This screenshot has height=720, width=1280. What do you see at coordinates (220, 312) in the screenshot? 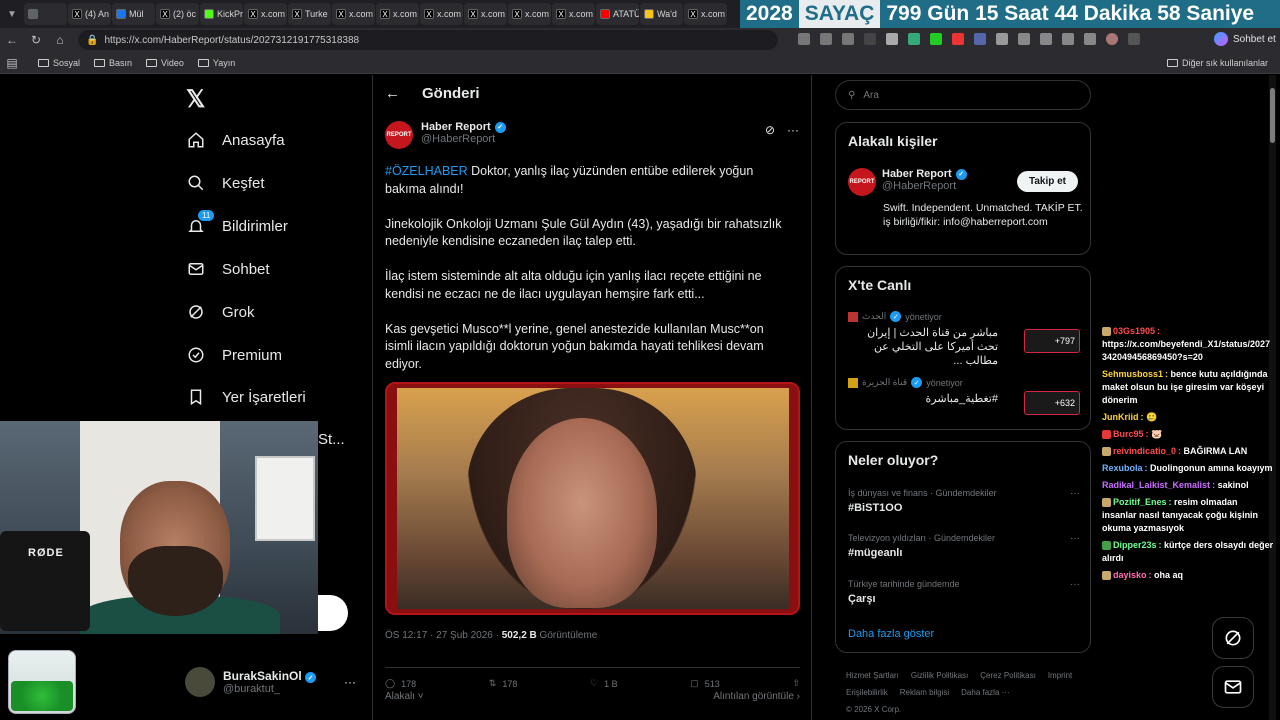
I see `nav-grok: Grok` at bounding box center [220, 312].